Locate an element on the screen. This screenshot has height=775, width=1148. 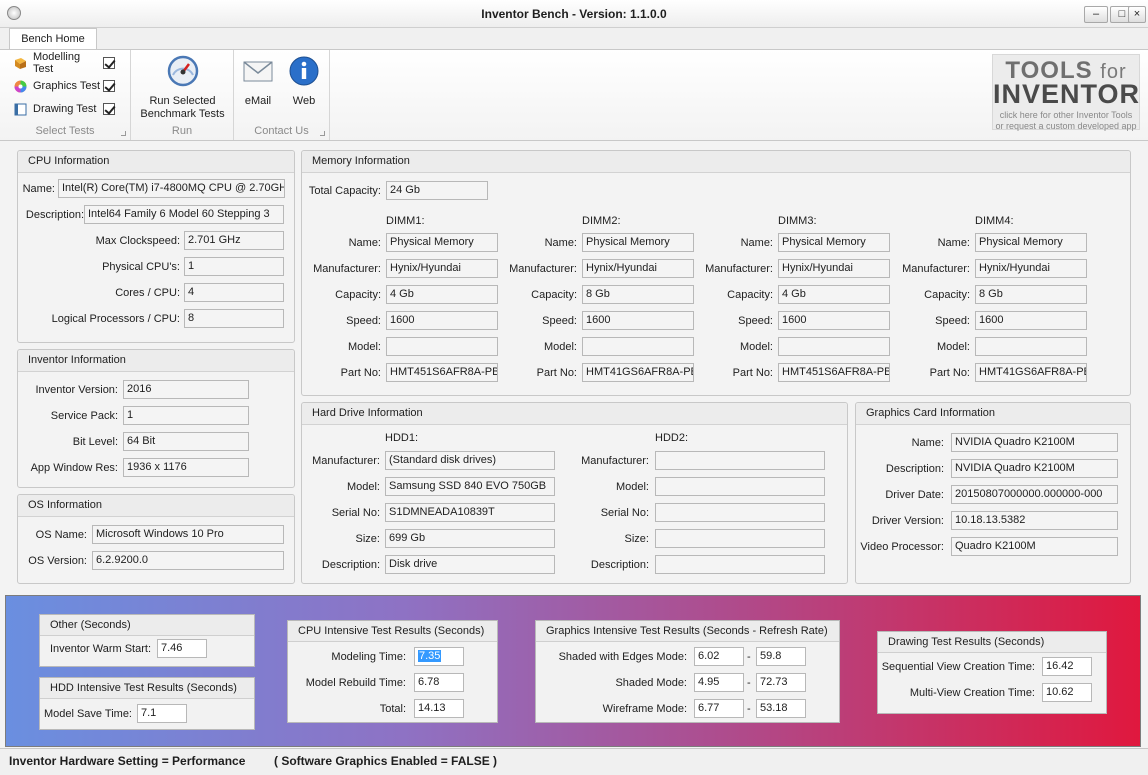
driver-version-field: 10.18.13.5382 is located at coordinates (1034, 520).